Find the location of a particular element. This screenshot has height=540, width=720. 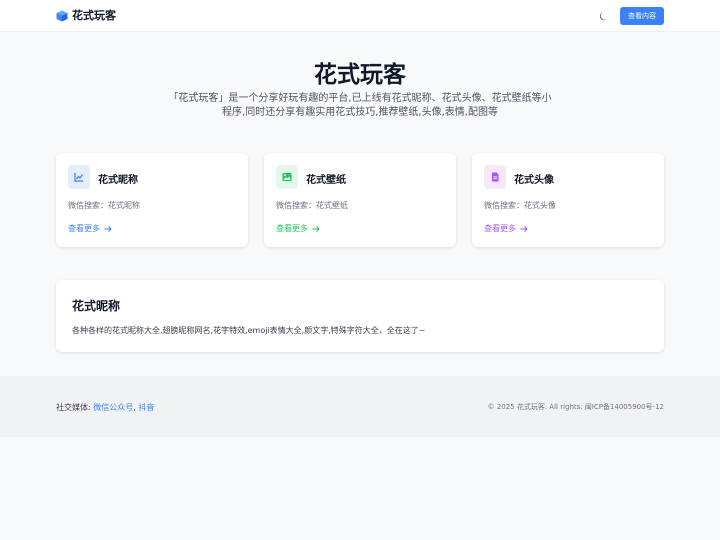

page-title: 花式玩客 is located at coordinates (360, 75).